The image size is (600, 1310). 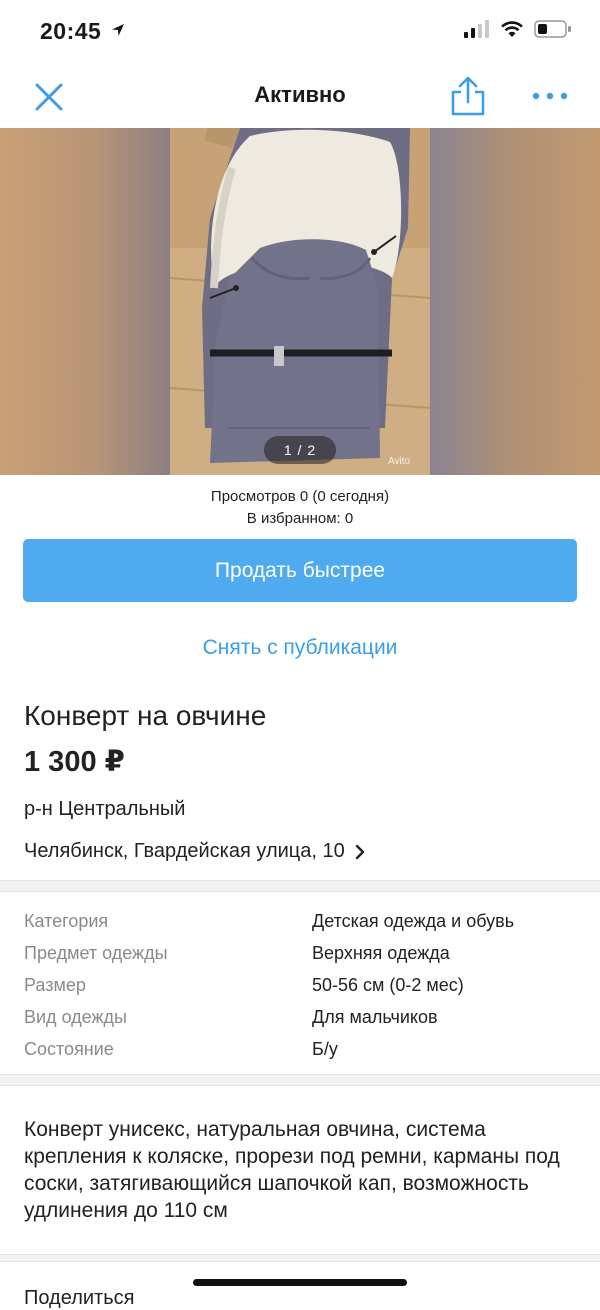 I want to click on nav-bar: Активно, so click(x=300, y=96).